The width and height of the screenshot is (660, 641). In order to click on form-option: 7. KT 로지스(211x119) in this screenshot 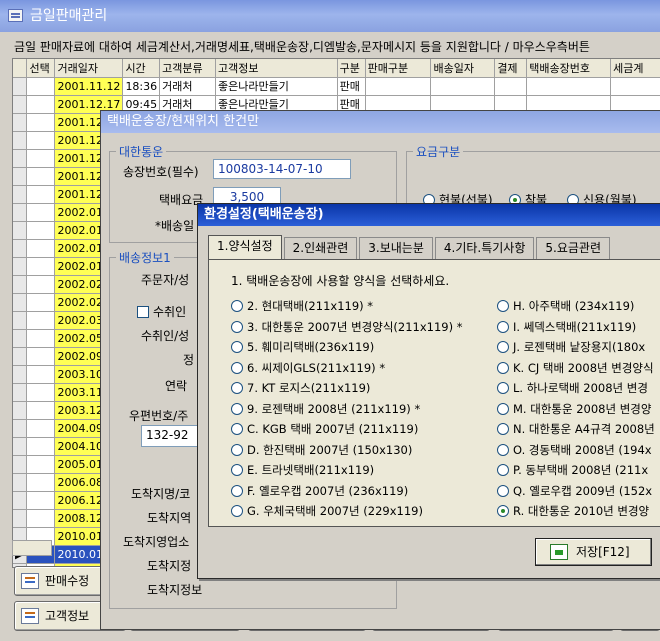, I will do `click(300, 388)`.